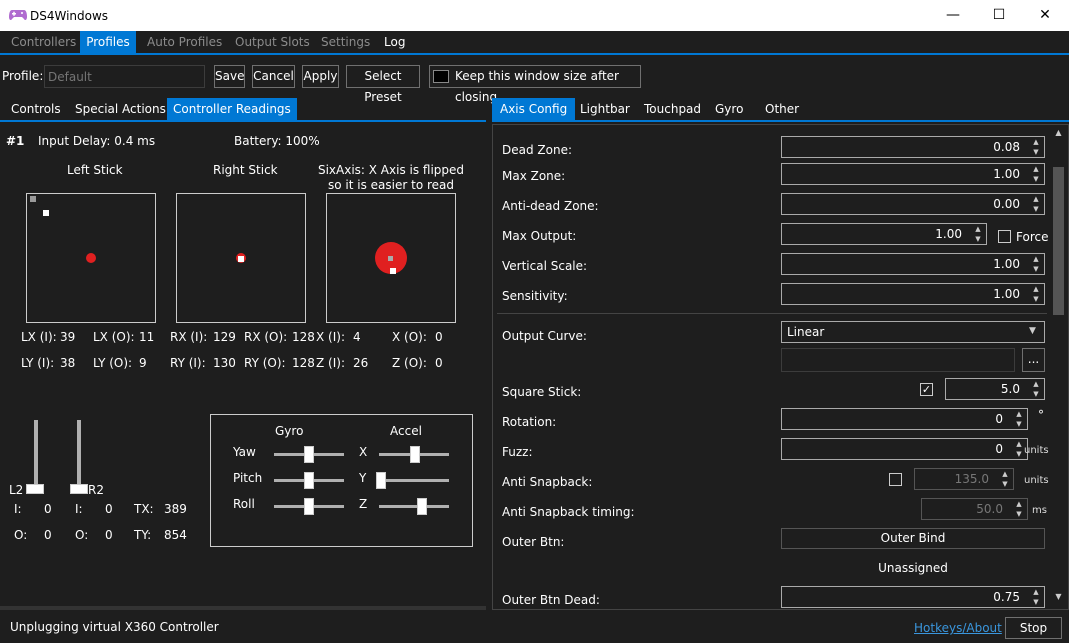  What do you see at coordinates (672, 109) in the screenshot?
I see `tab-touchpad: Touchpad` at bounding box center [672, 109].